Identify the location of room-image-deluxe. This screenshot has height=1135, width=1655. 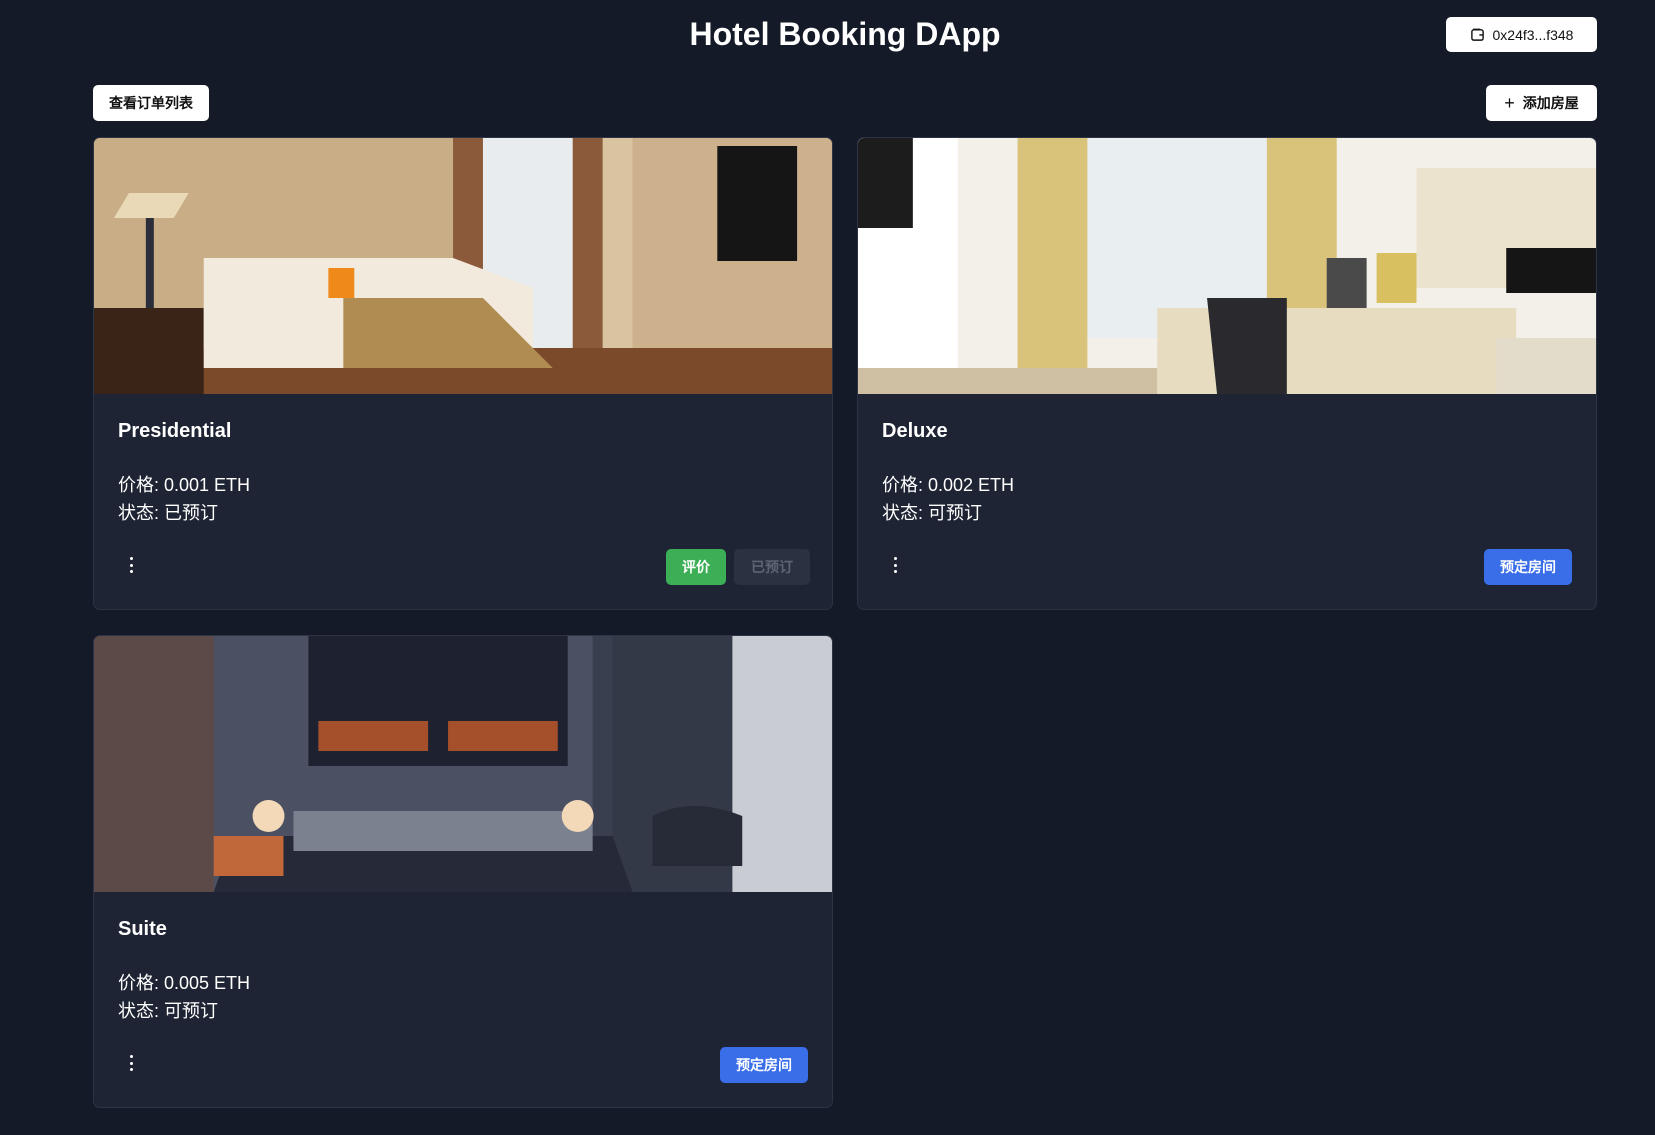
(1227, 266).